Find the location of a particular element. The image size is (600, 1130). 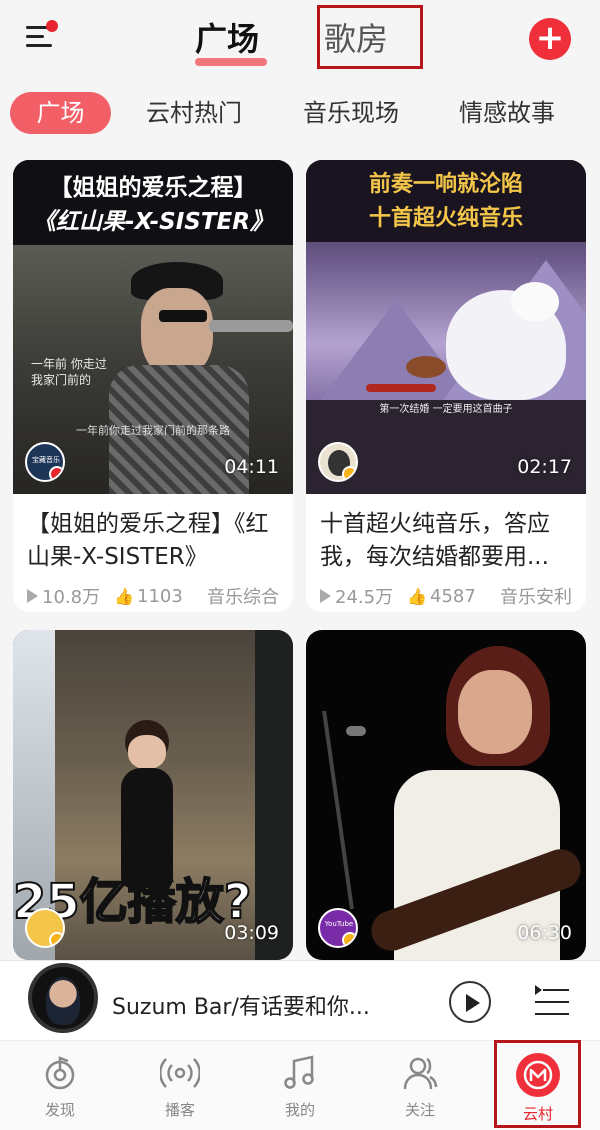

music-note-icon is located at coordinates (299, 1072).